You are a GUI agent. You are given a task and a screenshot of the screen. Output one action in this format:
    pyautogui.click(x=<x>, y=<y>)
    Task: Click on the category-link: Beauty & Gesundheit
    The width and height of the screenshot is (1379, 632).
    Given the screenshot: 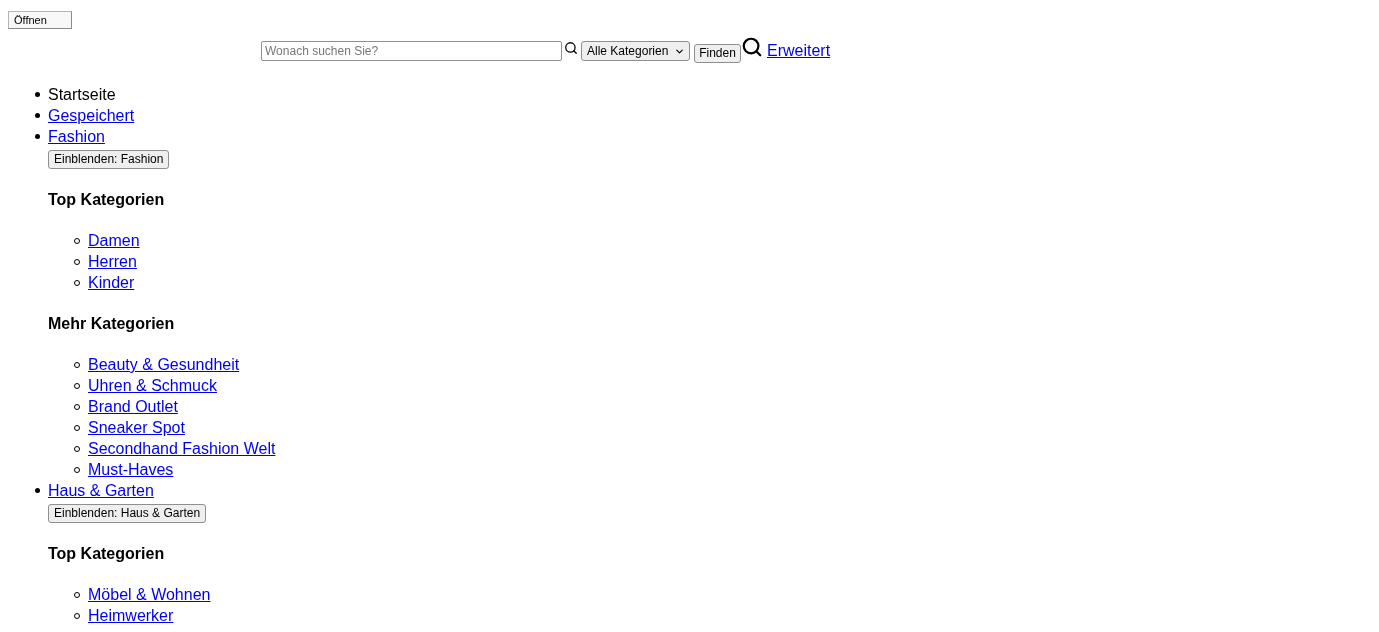 What is the action you would take?
    pyautogui.click(x=164, y=364)
    